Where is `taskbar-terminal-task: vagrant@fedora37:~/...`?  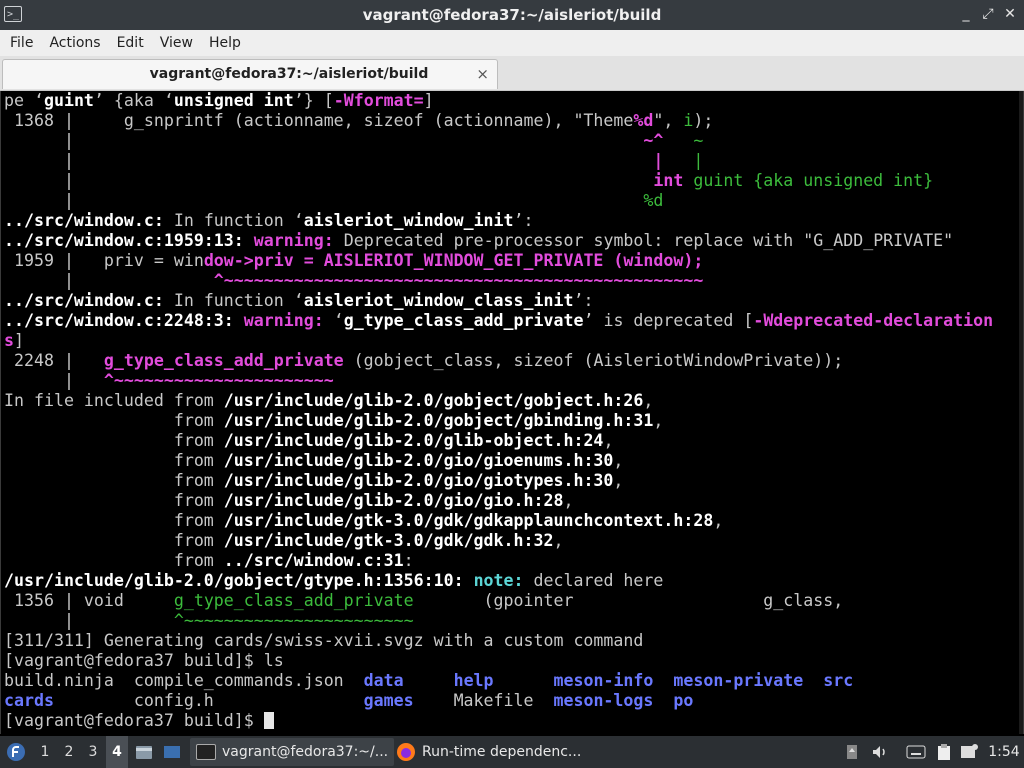
taskbar-terminal-task: vagrant@fedora37:~/... is located at coordinates (292, 752).